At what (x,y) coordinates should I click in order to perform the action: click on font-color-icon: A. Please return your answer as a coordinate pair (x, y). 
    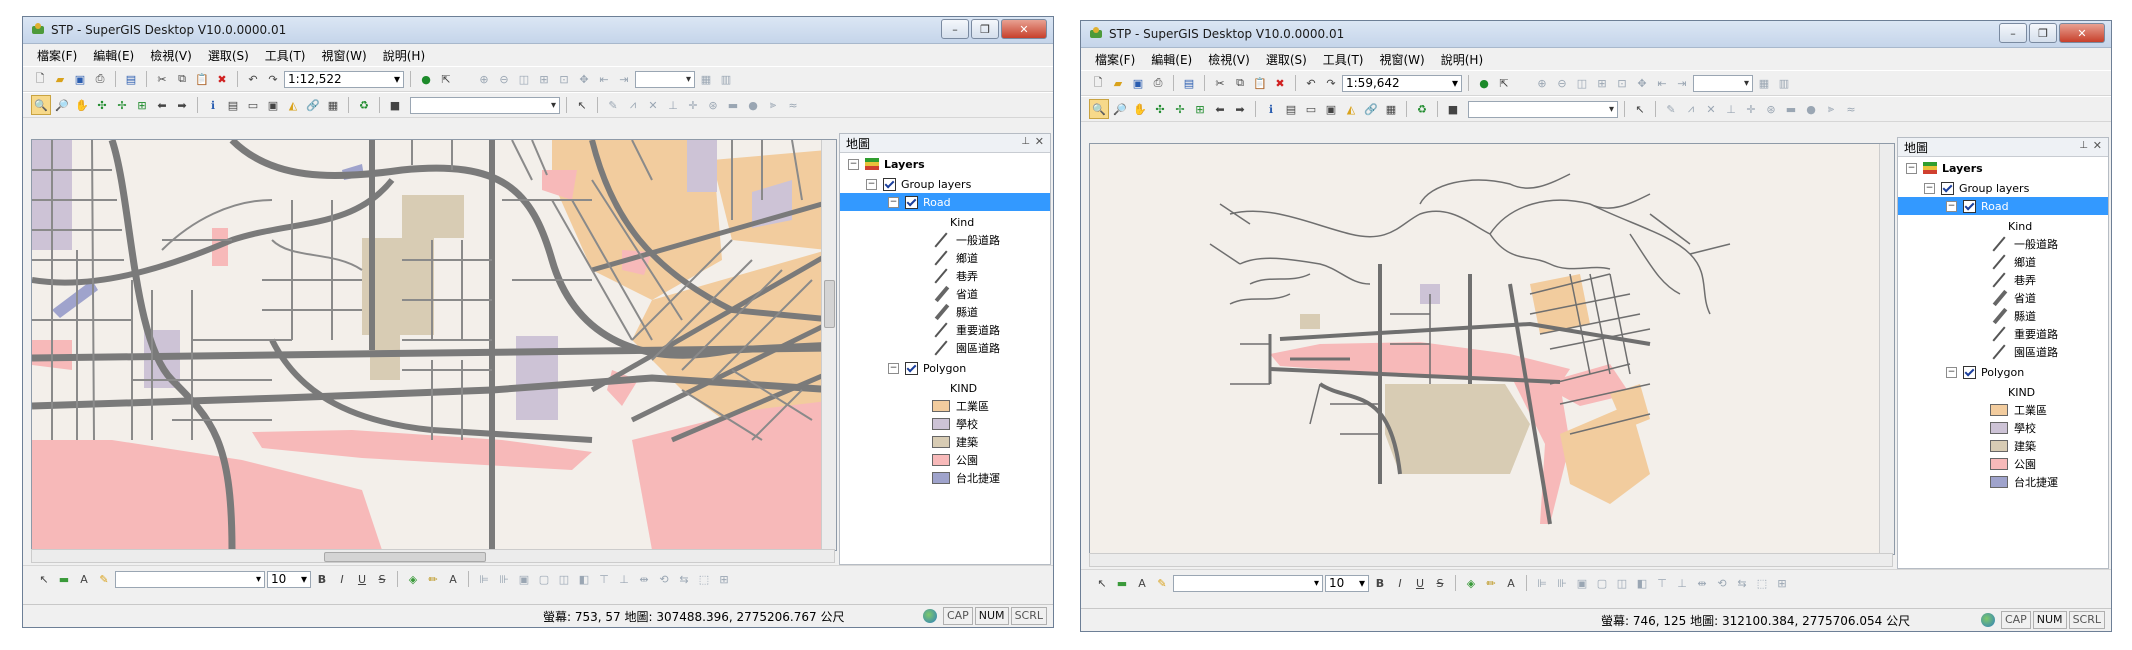
    Looking at the image, I should click on (1511, 583).